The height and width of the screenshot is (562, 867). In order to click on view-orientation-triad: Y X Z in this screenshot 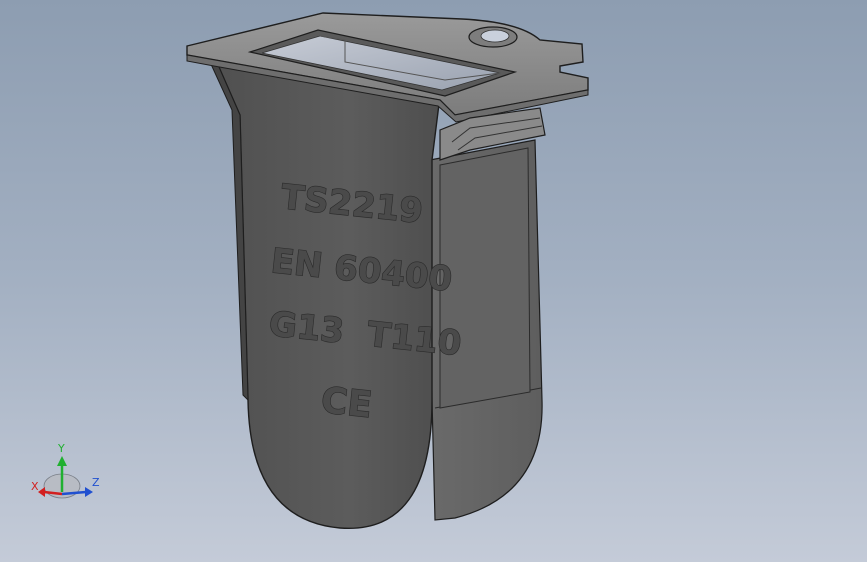, I will do `click(68, 475)`.